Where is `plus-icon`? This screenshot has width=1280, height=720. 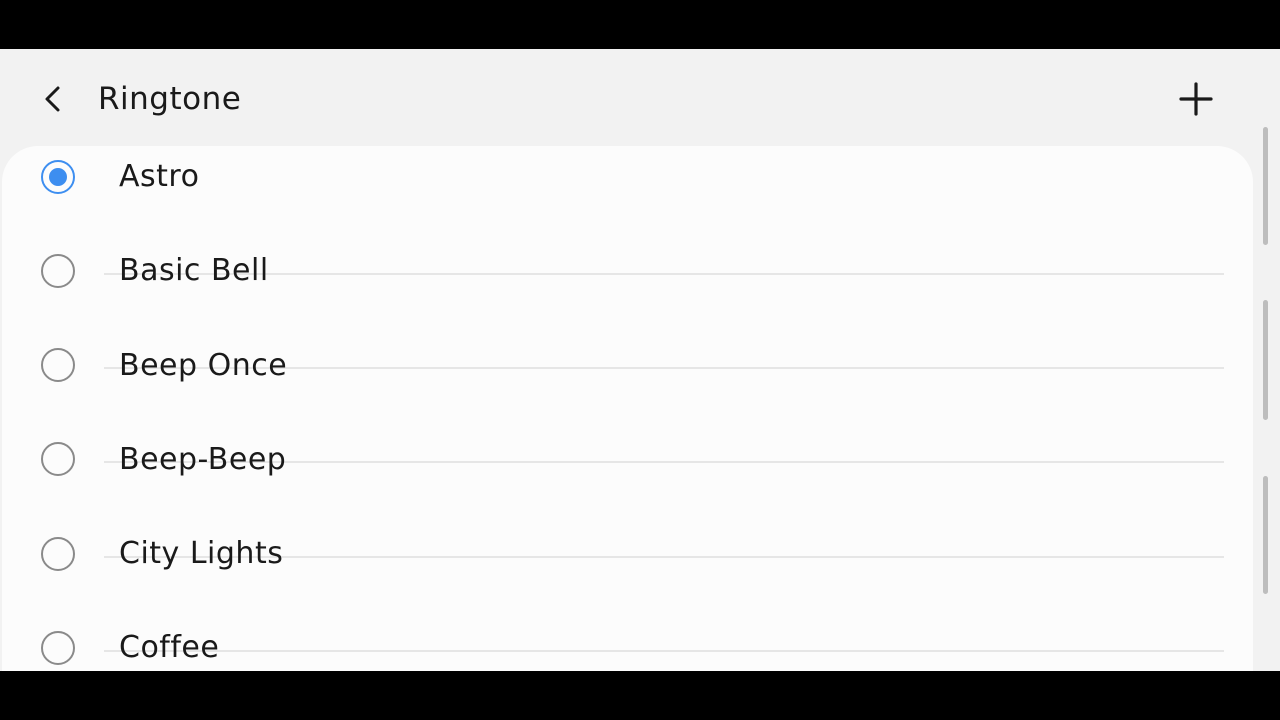 plus-icon is located at coordinates (1196, 99).